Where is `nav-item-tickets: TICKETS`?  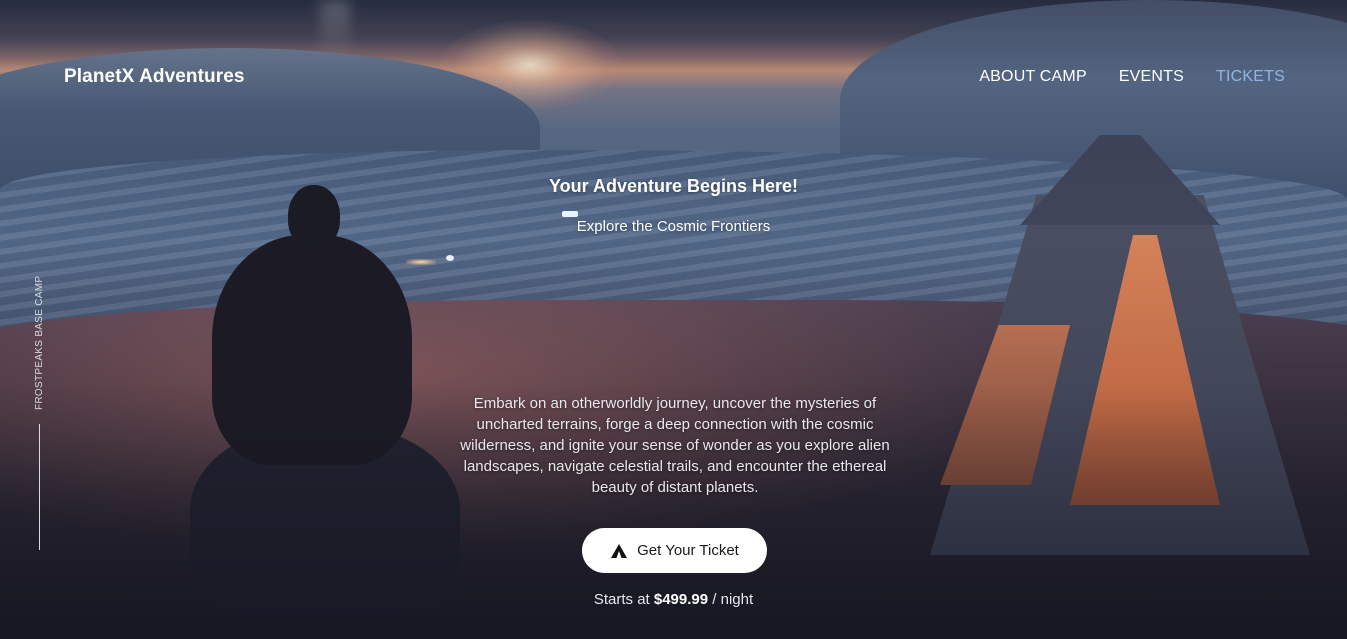
nav-item-tickets: TICKETS is located at coordinates (1250, 77).